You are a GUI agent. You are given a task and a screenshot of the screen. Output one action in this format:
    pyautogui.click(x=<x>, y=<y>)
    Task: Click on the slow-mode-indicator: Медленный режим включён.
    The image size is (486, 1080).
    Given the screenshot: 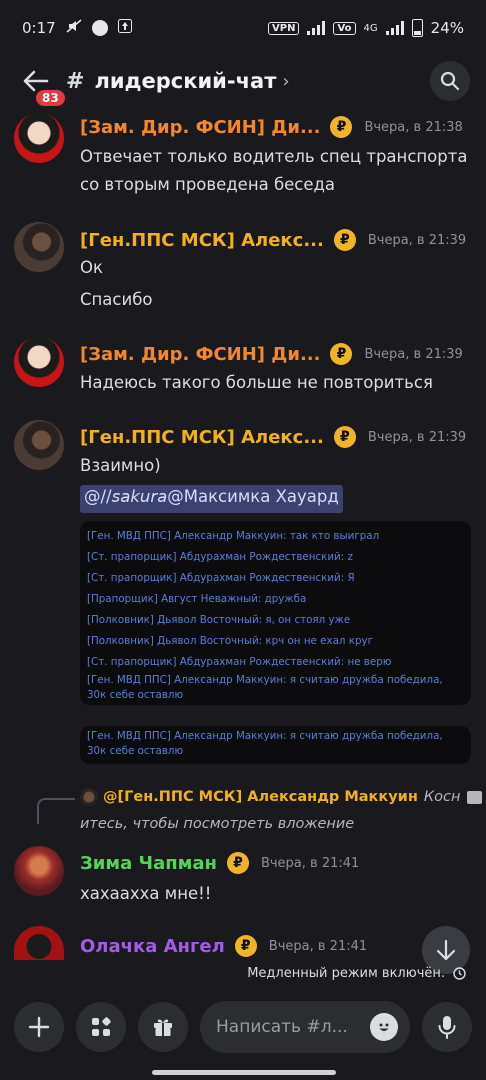 What is the action you would take?
    pyautogui.click(x=356, y=973)
    